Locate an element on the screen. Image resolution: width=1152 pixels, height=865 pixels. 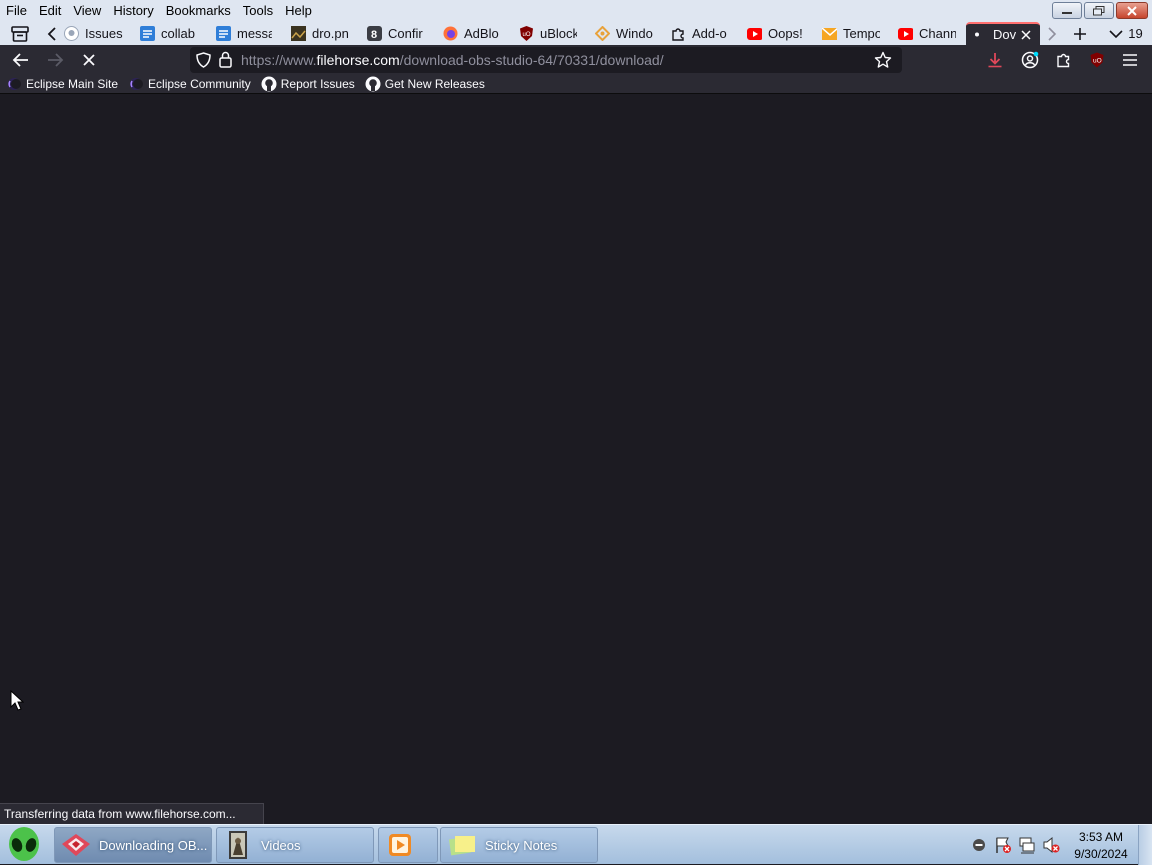
tray-network-icon is located at coordinates (1027, 845).